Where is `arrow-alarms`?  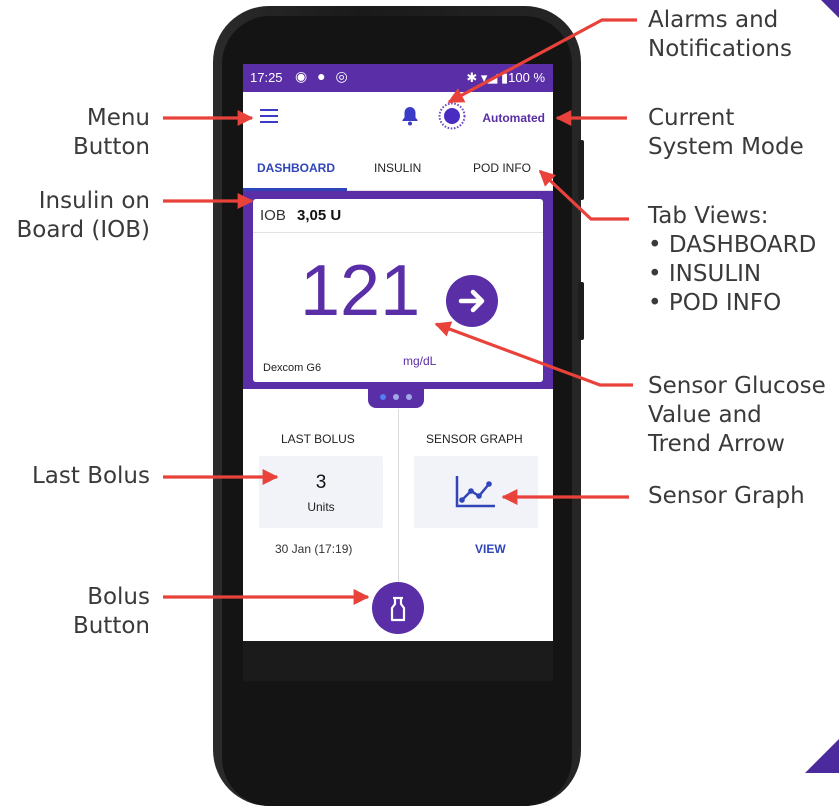
arrow-alarms is located at coordinates (542, 61).